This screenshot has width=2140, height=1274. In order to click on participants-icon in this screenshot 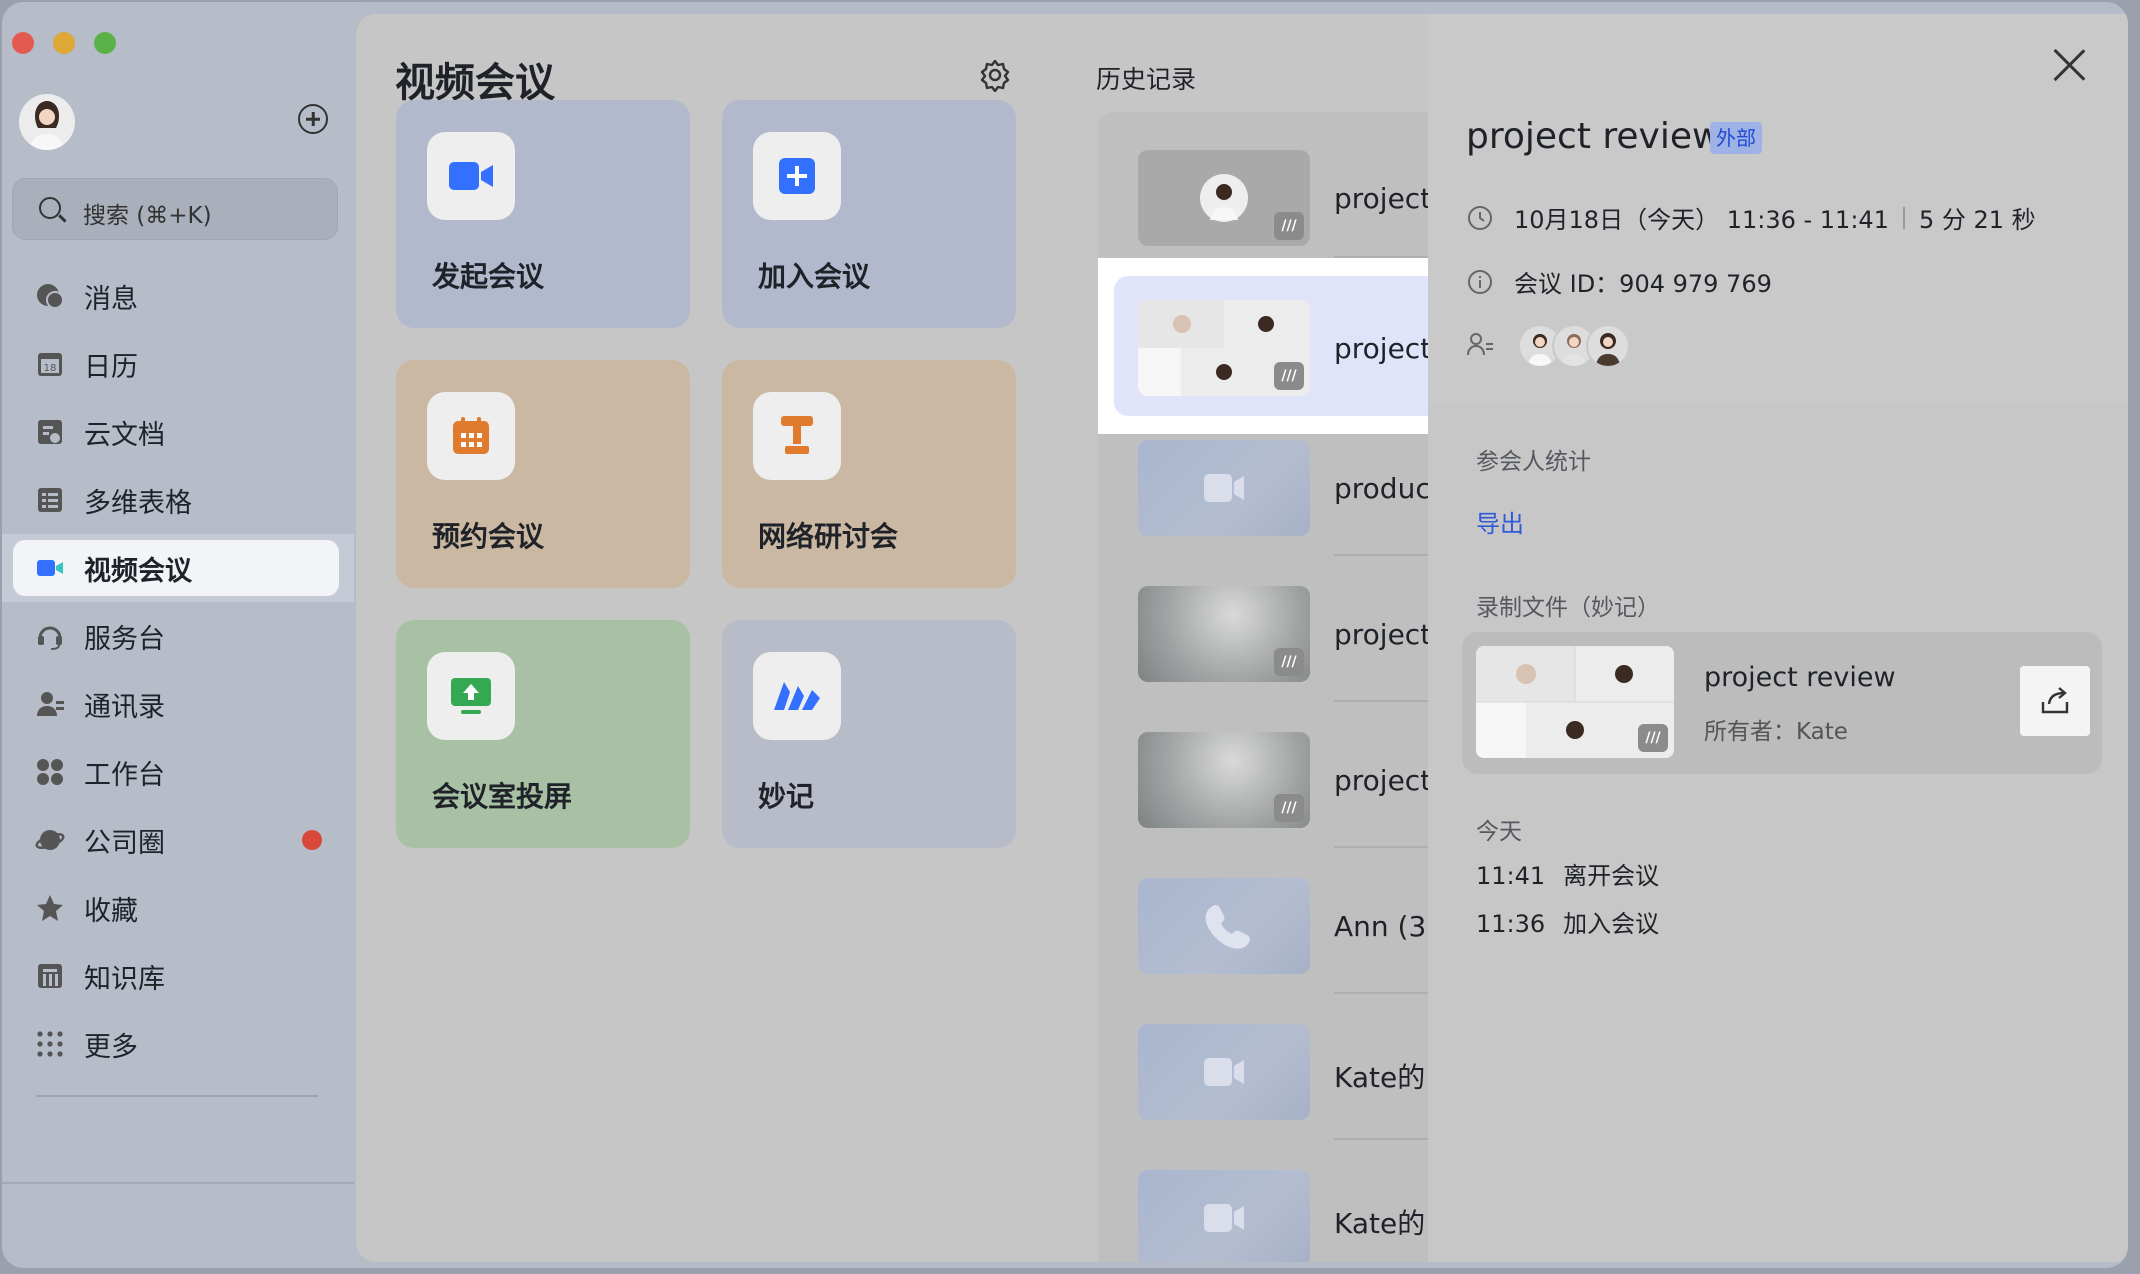, I will do `click(1480, 344)`.